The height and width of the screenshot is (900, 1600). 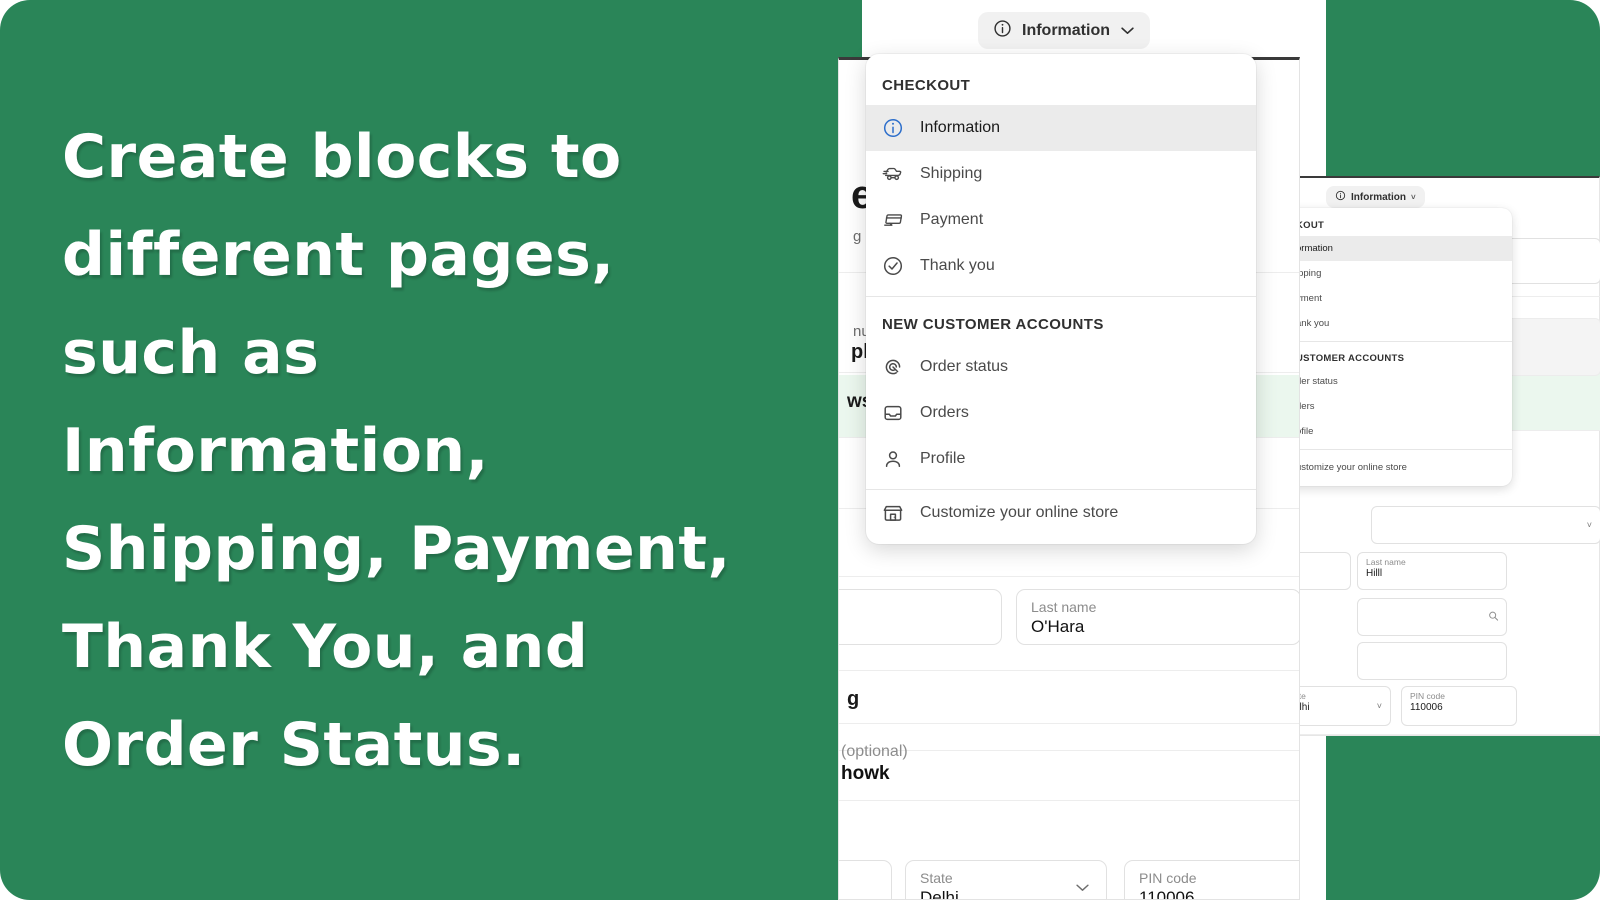 What do you see at coordinates (1061, 266) in the screenshot?
I see `menu-item-thank-you: Thank you` at bounding box center [1061, 266].